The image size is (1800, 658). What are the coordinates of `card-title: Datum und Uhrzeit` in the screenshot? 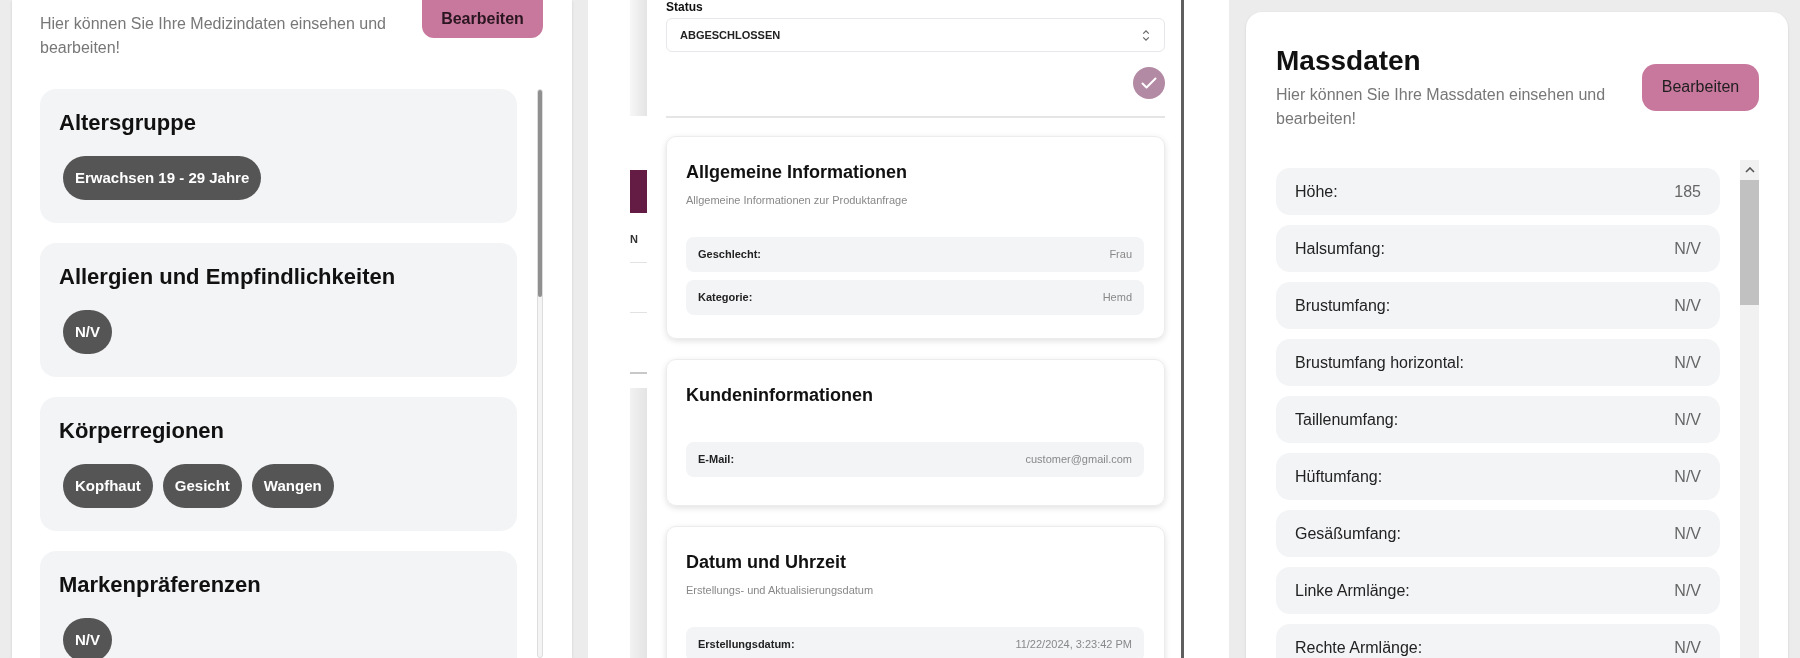 It's located at (766, 562).